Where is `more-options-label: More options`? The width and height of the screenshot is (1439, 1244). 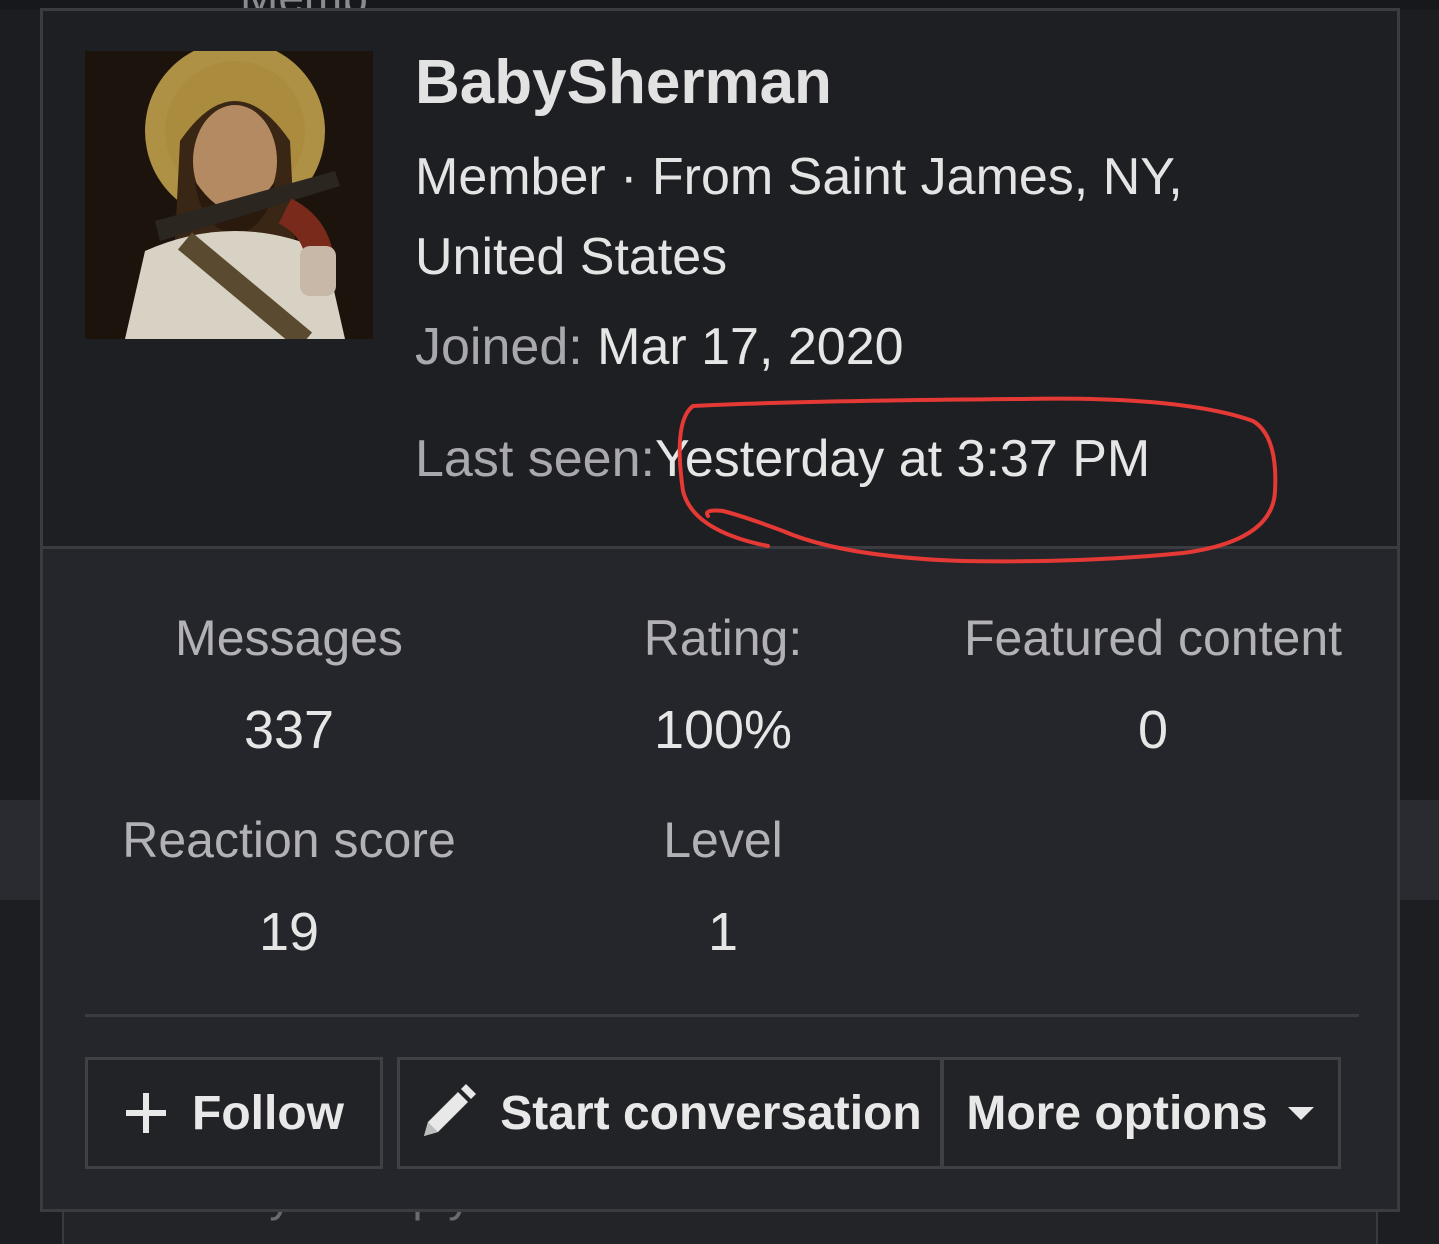 more-options-label: More options is located at coordinates (1117, 1113).